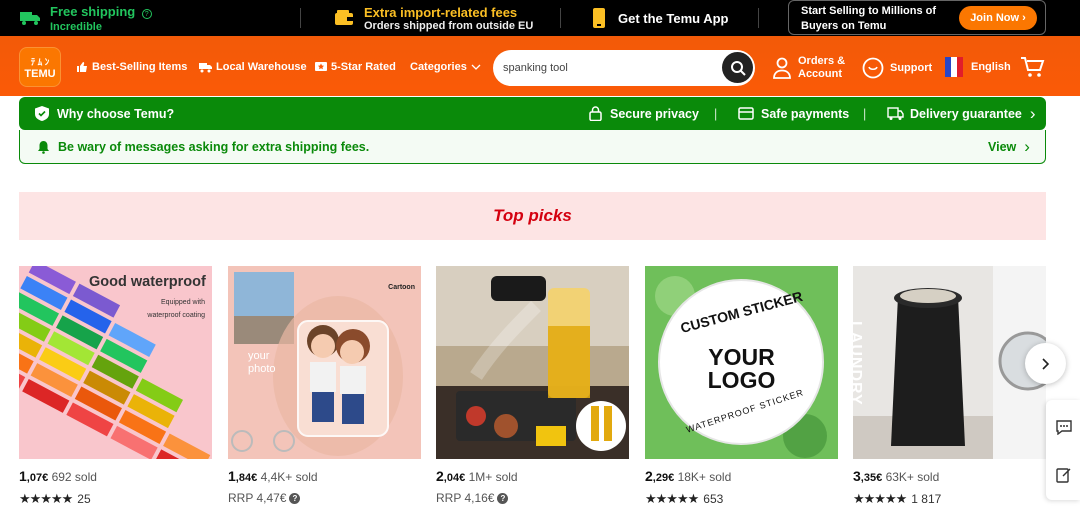  Describe the element at coordinates (253, 67) in the screenshot. I see `nav-local-warehouse: Local Warehouse` at that location.